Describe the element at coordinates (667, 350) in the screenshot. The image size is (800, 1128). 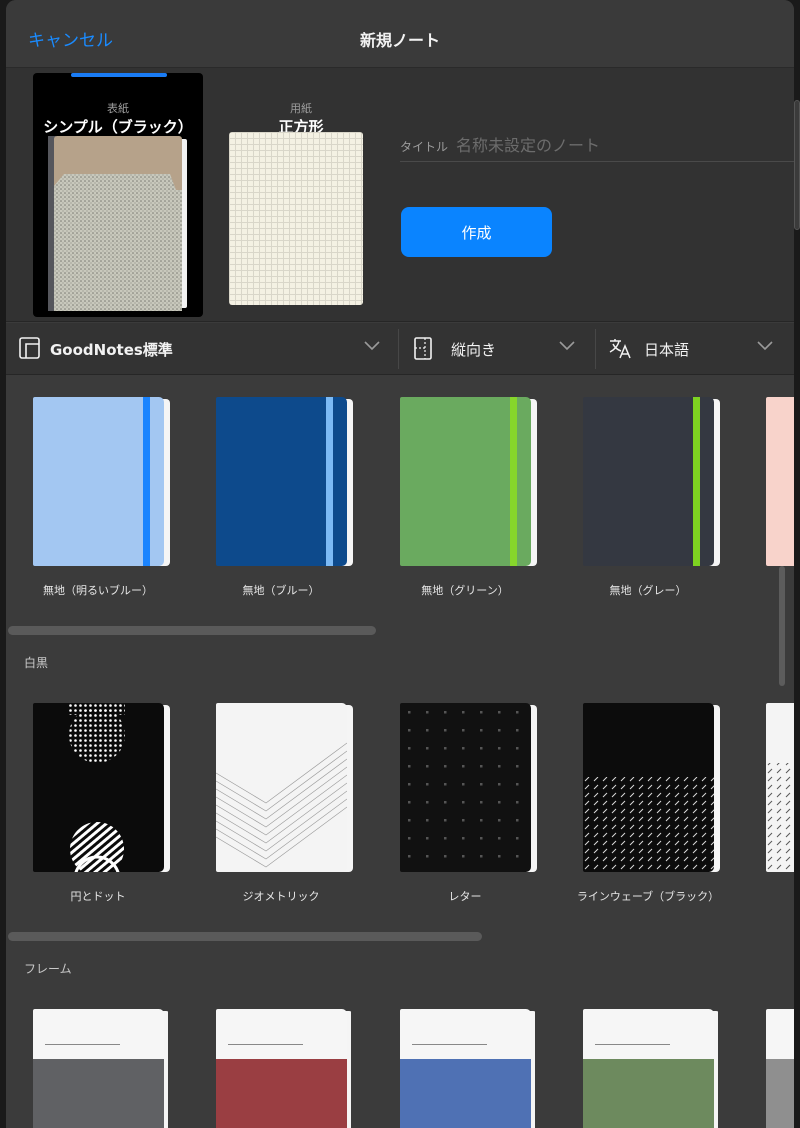
I see `language-label: 日本語` at that location.